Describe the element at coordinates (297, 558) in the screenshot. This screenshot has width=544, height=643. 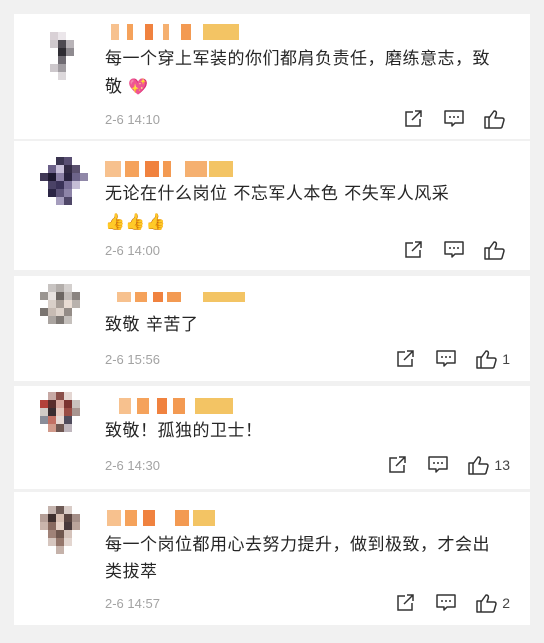
I see `comment-text: 每一个岗位都用心去努力提升，做到极致，才会出类拔萃` at that location.